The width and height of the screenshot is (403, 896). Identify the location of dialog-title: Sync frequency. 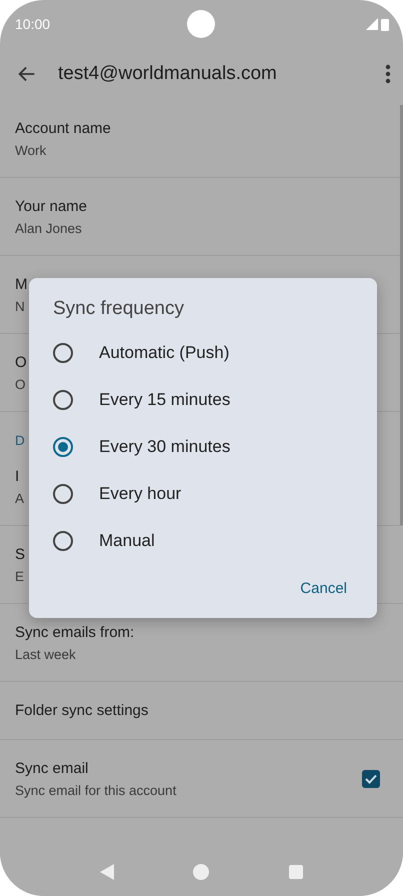
(118, 309).